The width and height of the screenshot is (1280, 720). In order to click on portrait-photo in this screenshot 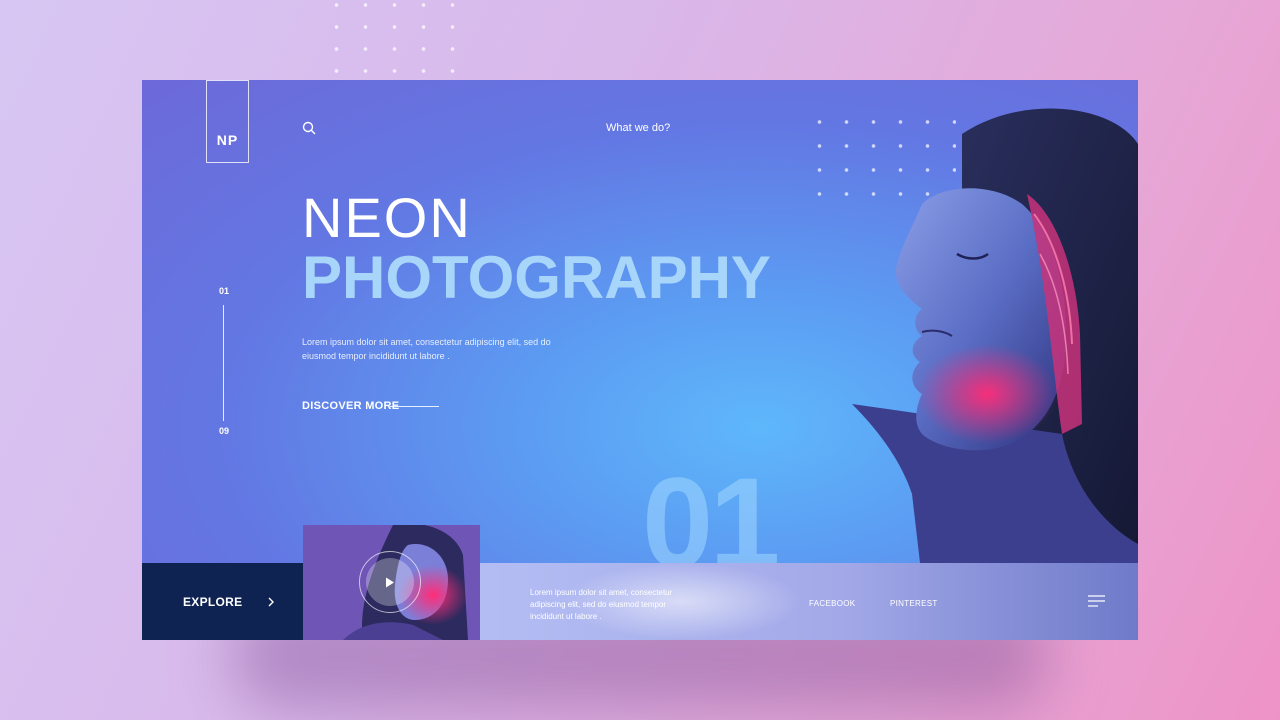, I will do `click(995, 344)`.